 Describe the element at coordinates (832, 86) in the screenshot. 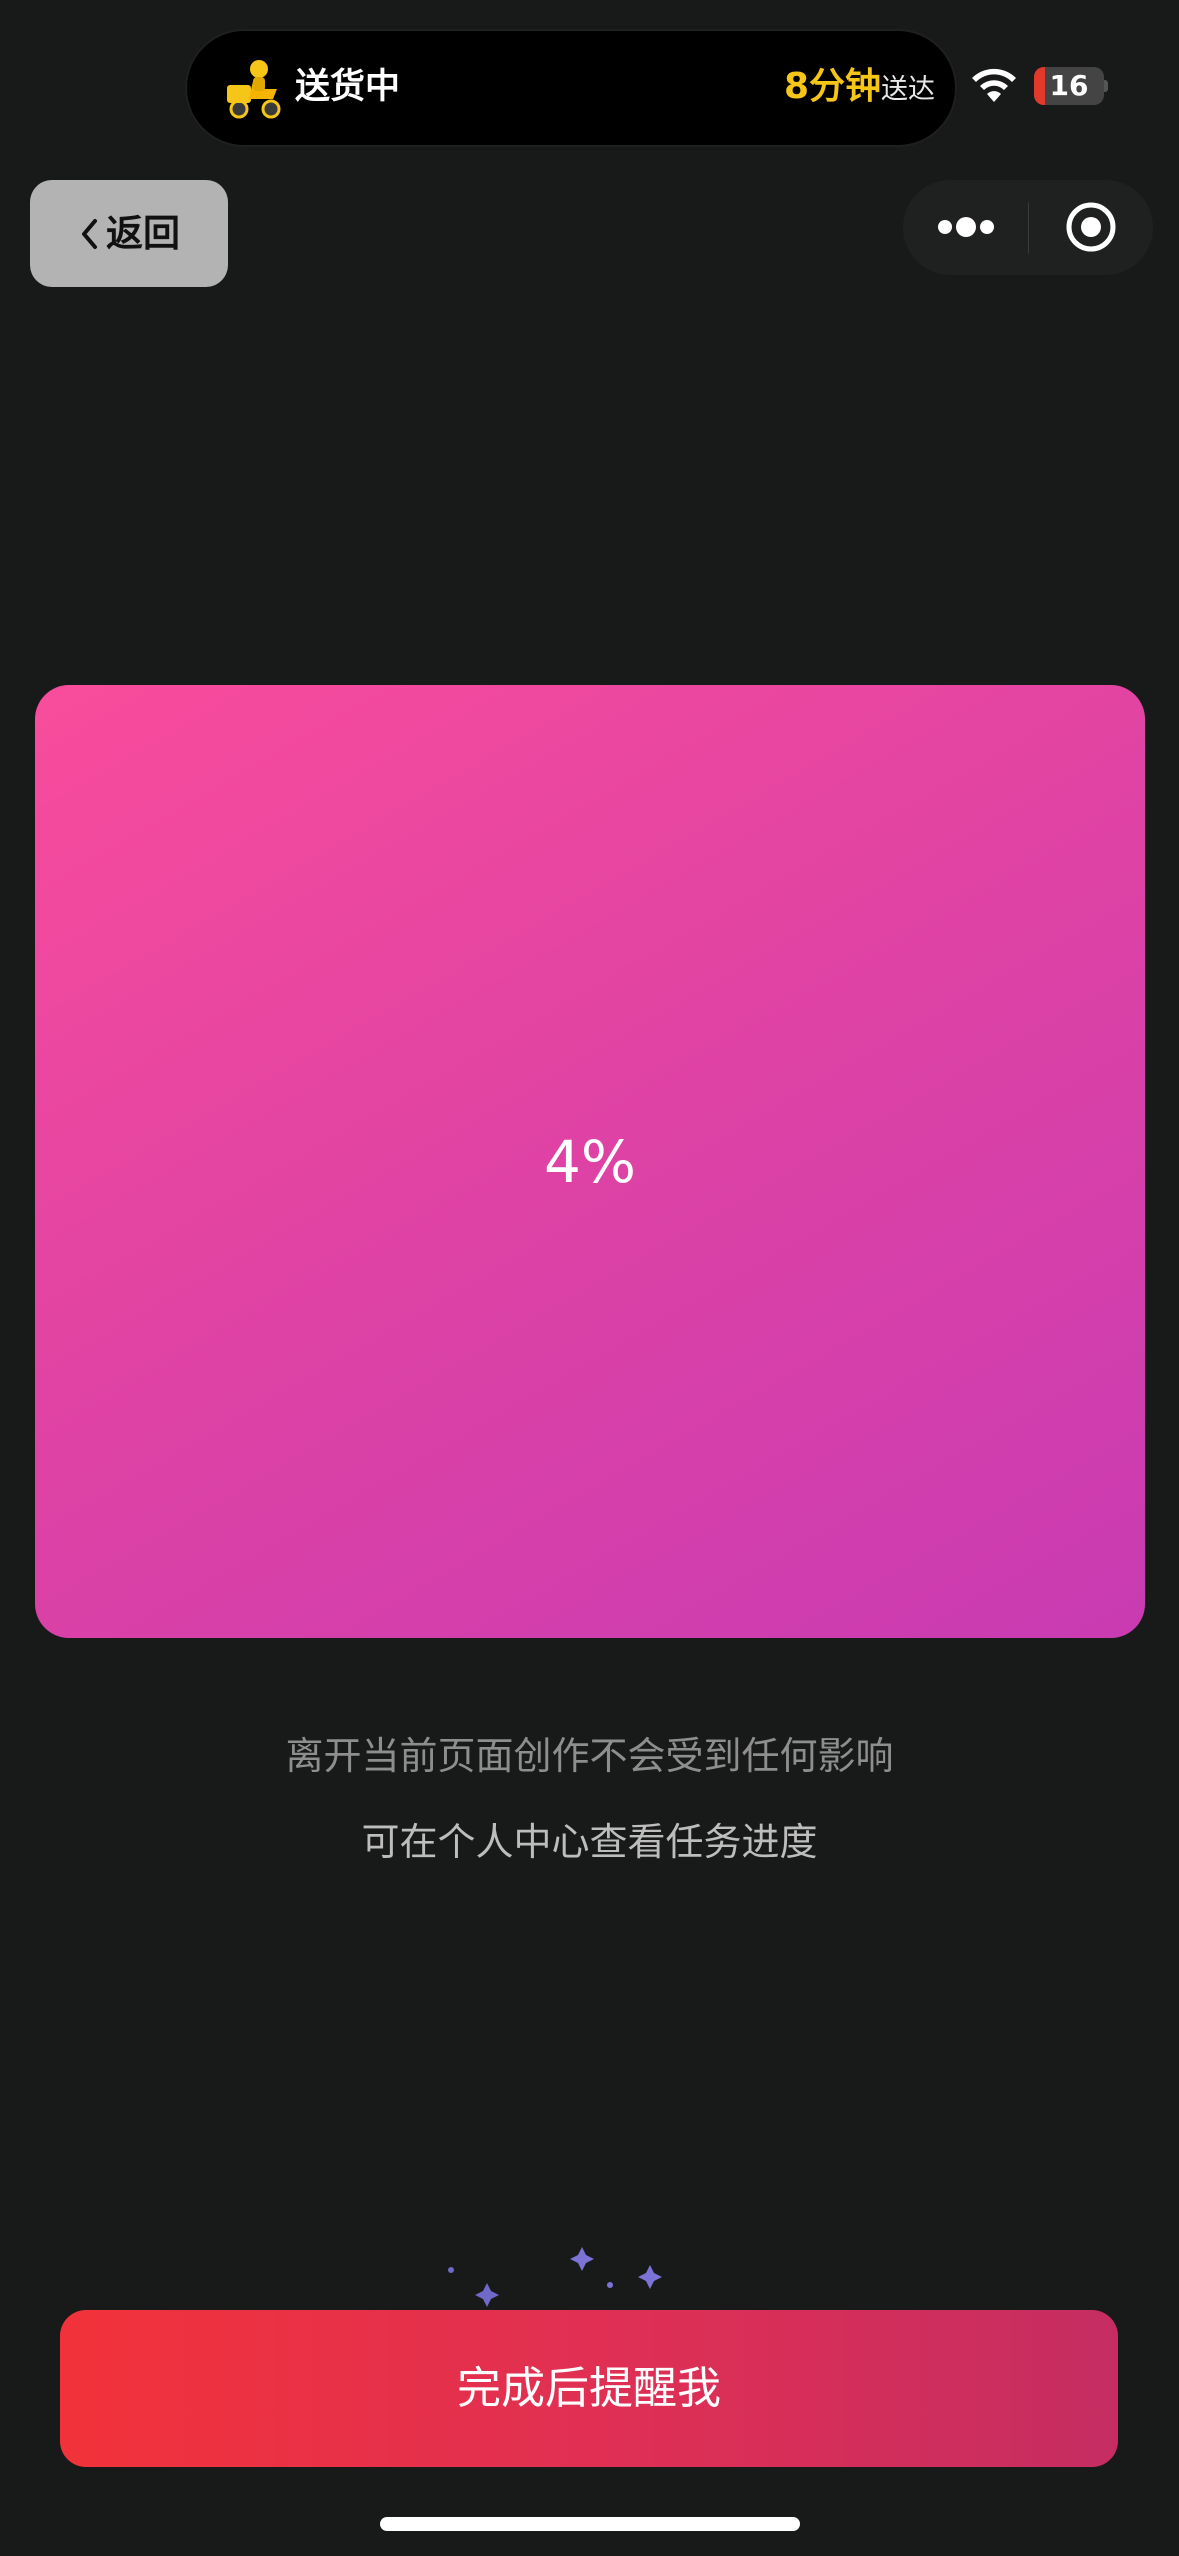

I see `eta-minutes: 8分钟` at that location.